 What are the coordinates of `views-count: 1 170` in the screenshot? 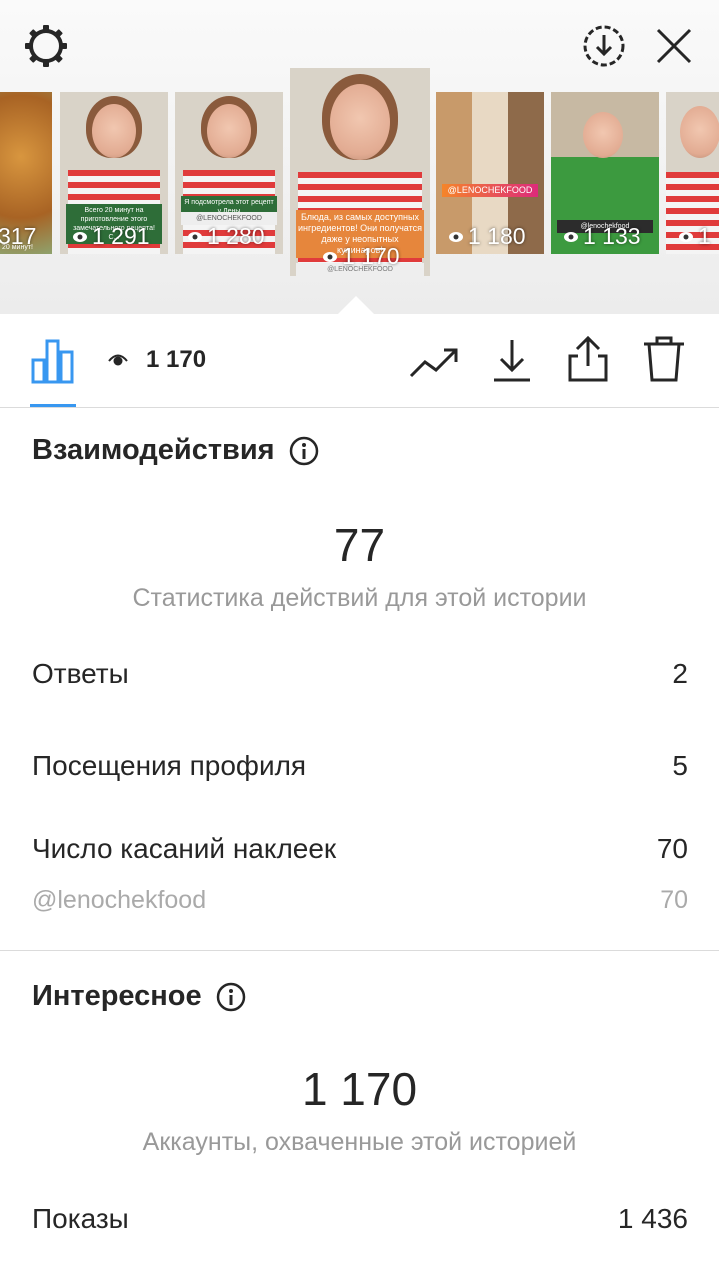 It's located at (157, 360).